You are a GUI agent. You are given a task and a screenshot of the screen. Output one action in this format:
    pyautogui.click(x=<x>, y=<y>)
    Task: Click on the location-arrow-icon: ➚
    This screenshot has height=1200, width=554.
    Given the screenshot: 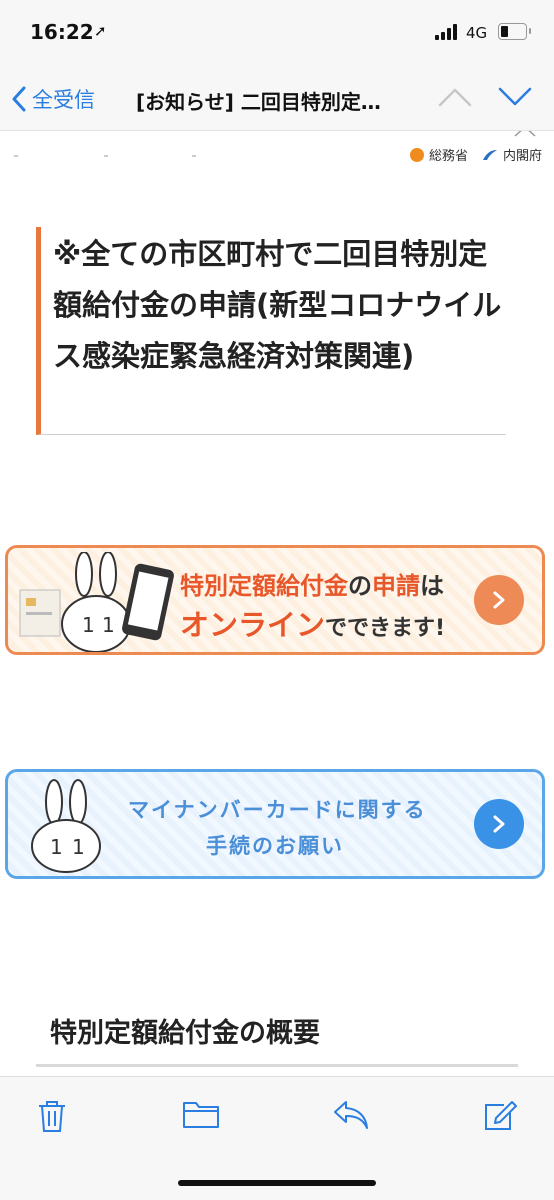 What is the action you would take?
    pyautogui.click(x=100, y=31)
    